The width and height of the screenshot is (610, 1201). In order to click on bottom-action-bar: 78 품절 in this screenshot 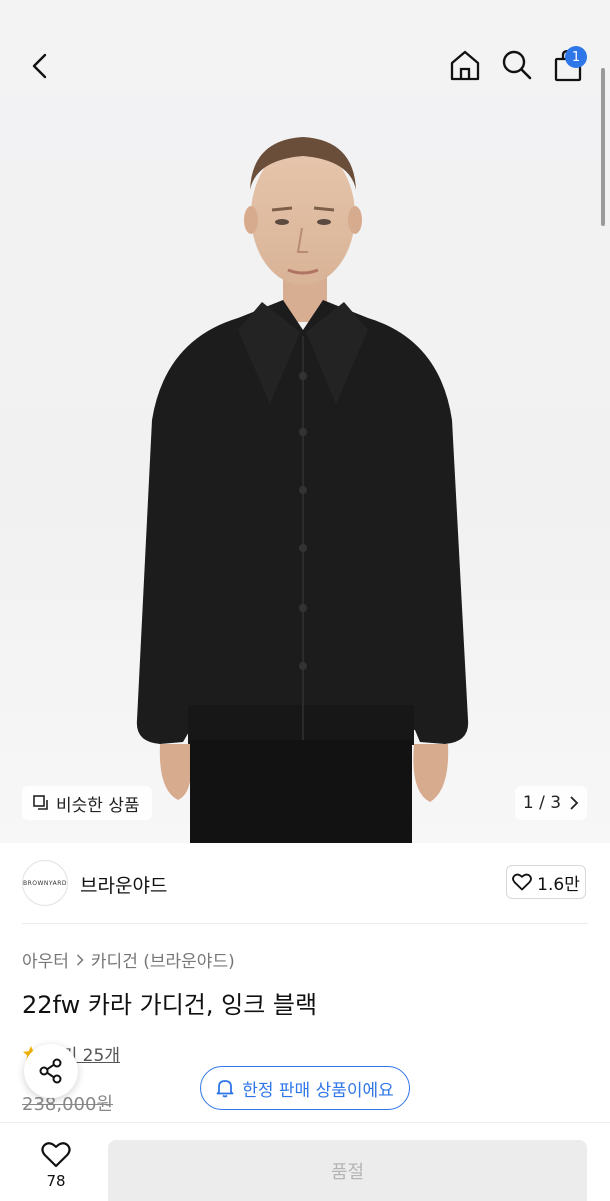, I will do `click(305, 1161)`.